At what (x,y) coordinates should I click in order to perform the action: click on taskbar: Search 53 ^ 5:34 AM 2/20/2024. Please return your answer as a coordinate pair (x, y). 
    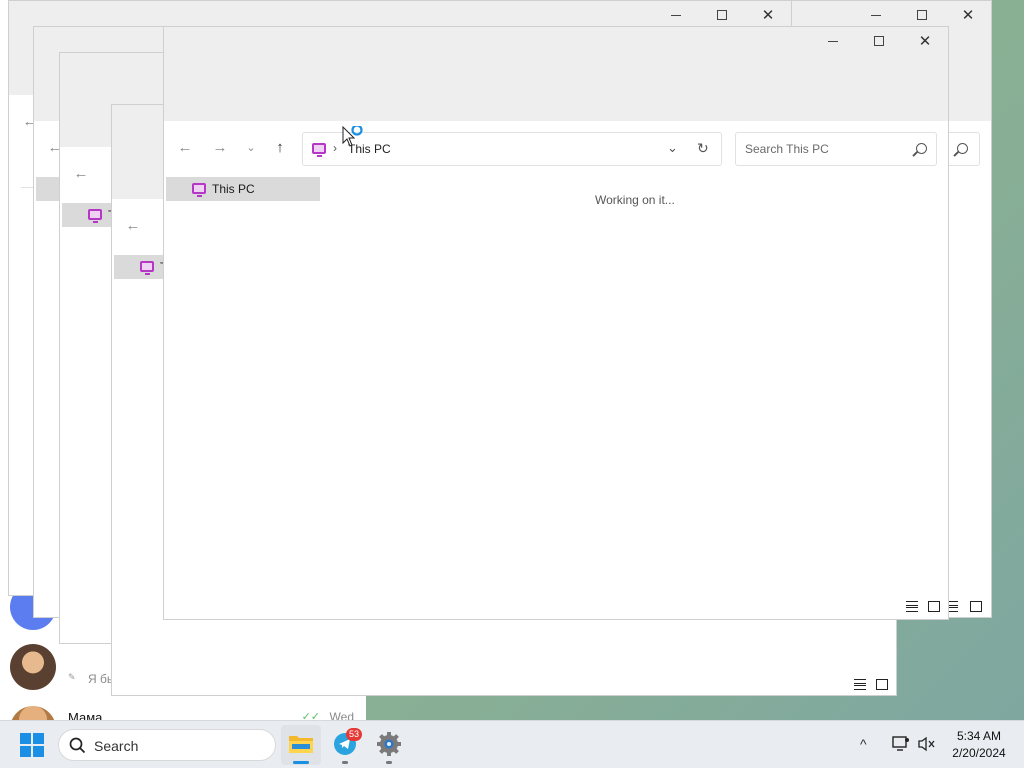
    Looking at the image, I should click on (512, 744).